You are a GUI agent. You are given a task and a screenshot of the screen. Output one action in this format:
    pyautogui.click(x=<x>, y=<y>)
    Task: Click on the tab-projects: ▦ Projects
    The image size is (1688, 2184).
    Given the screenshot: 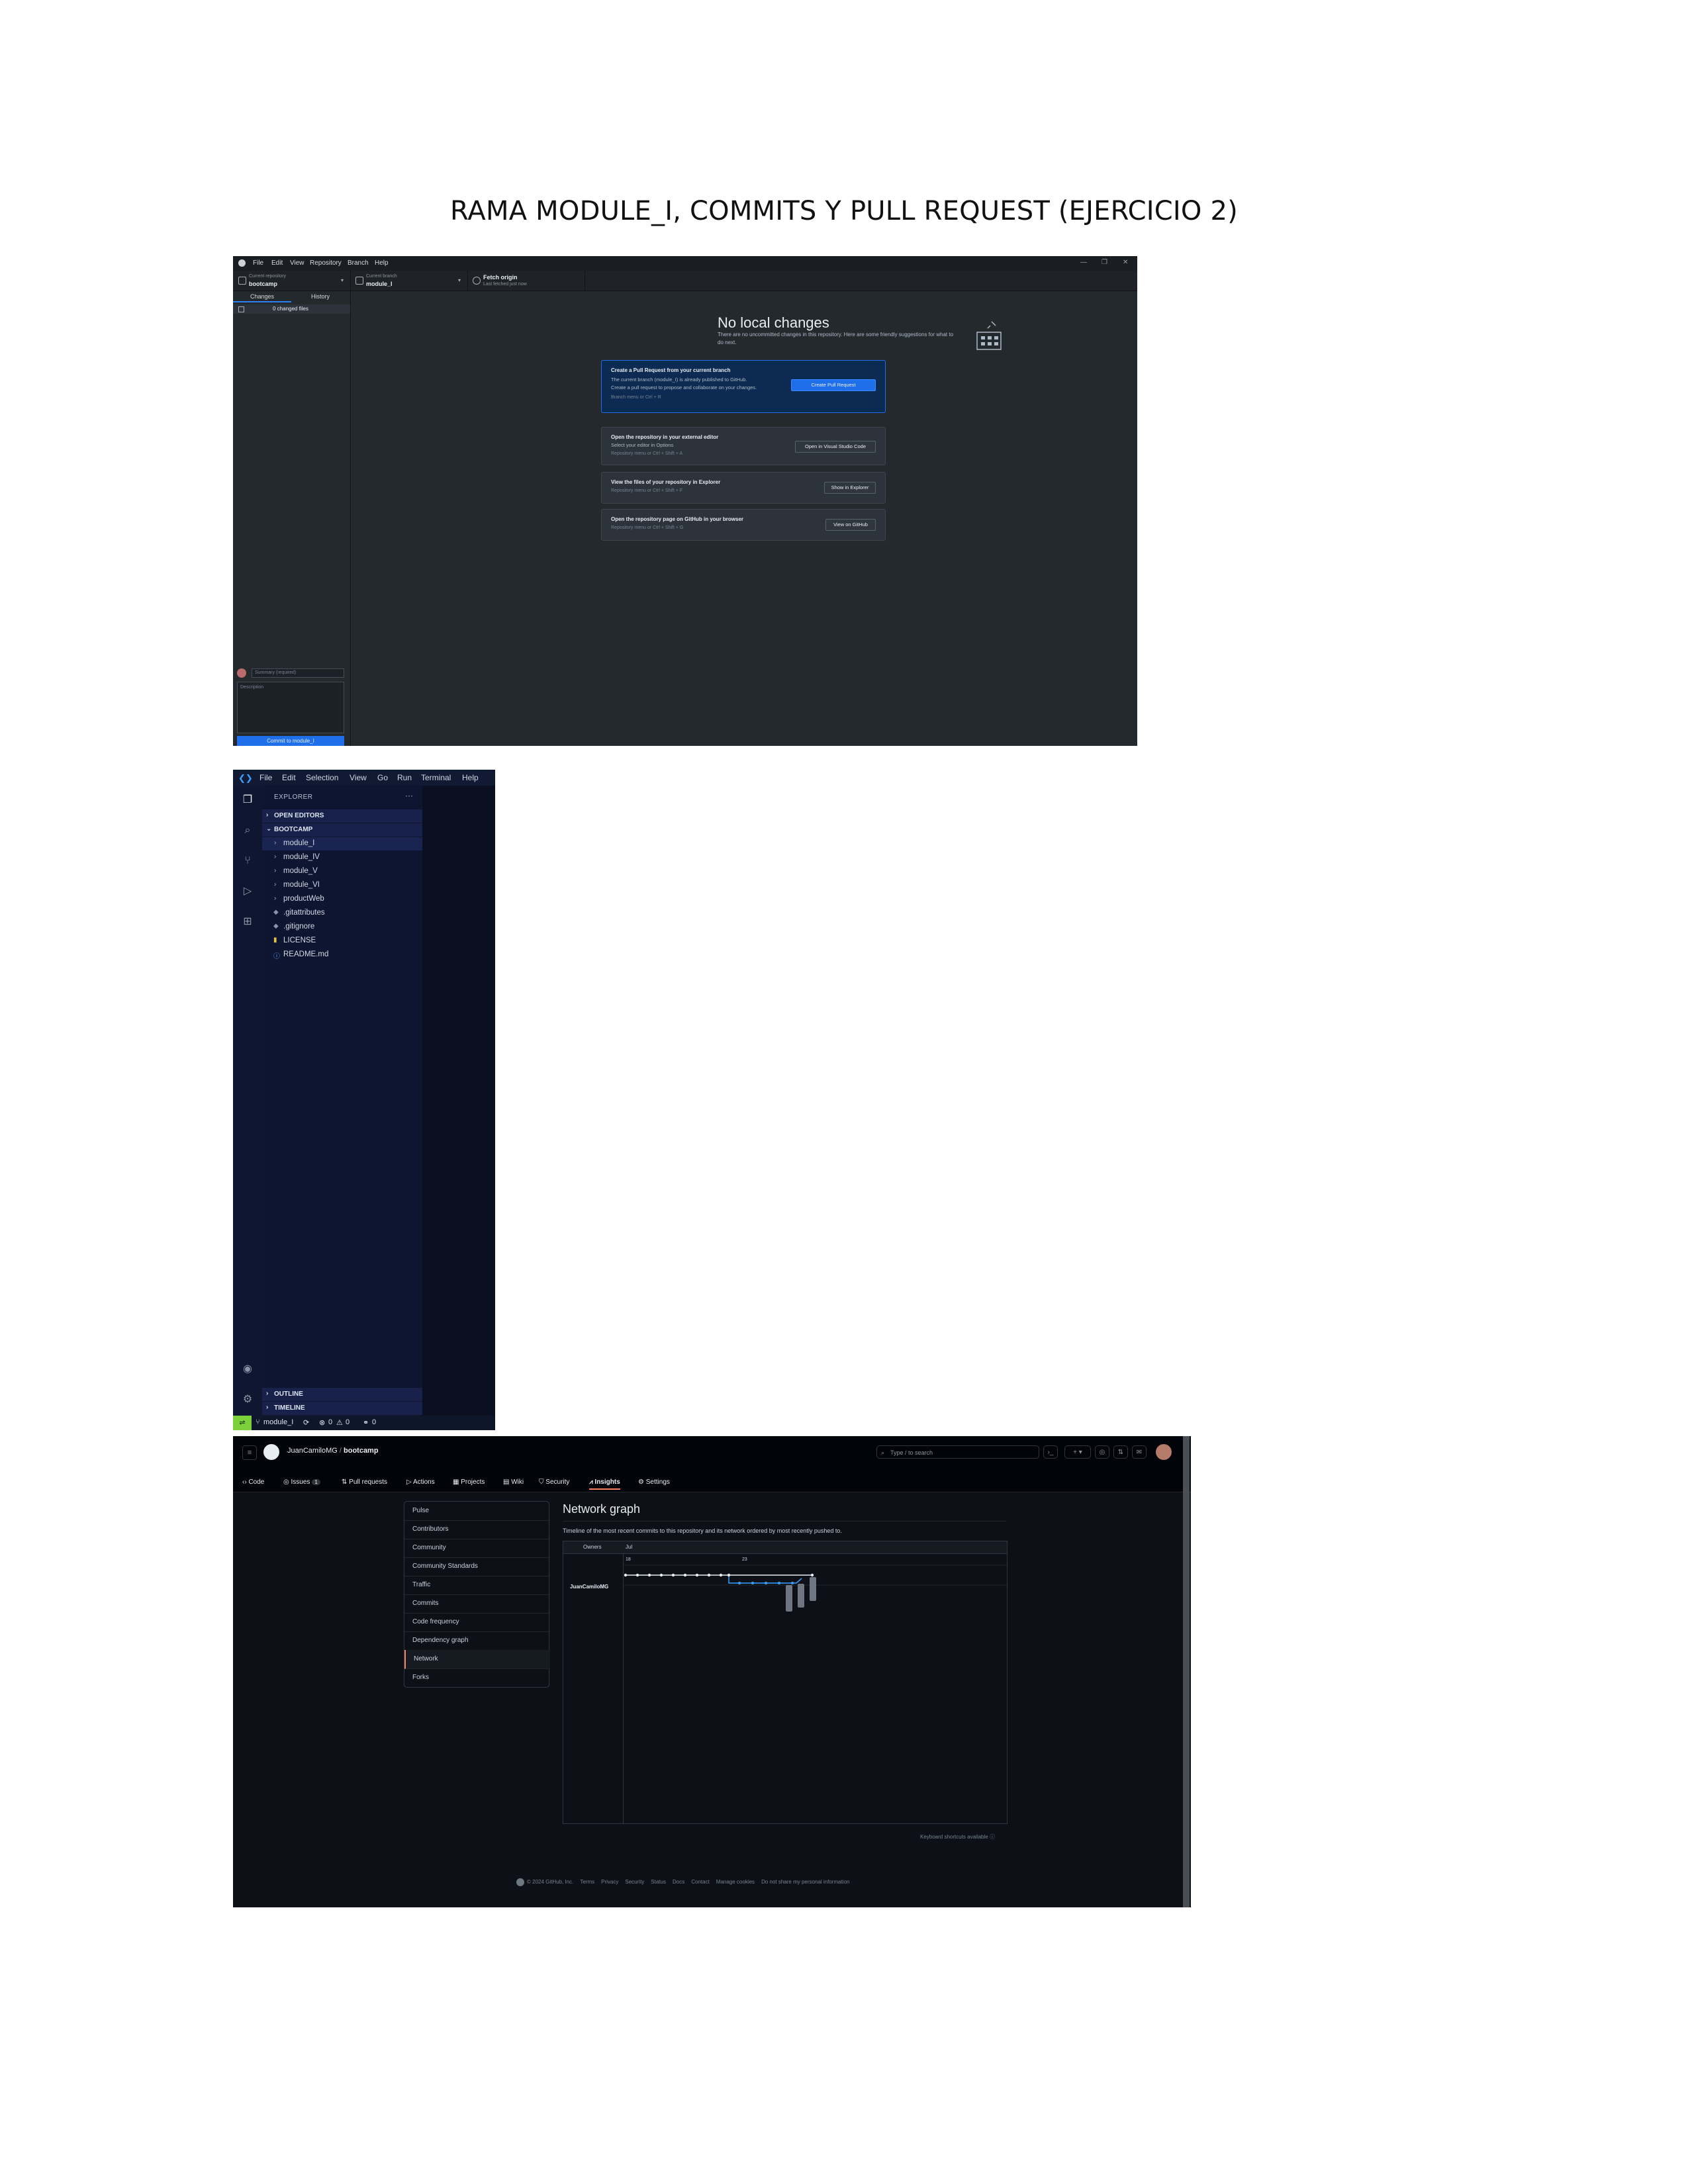 What is the action you would take?
    pyautogui.click(x=469, y=1482)
    